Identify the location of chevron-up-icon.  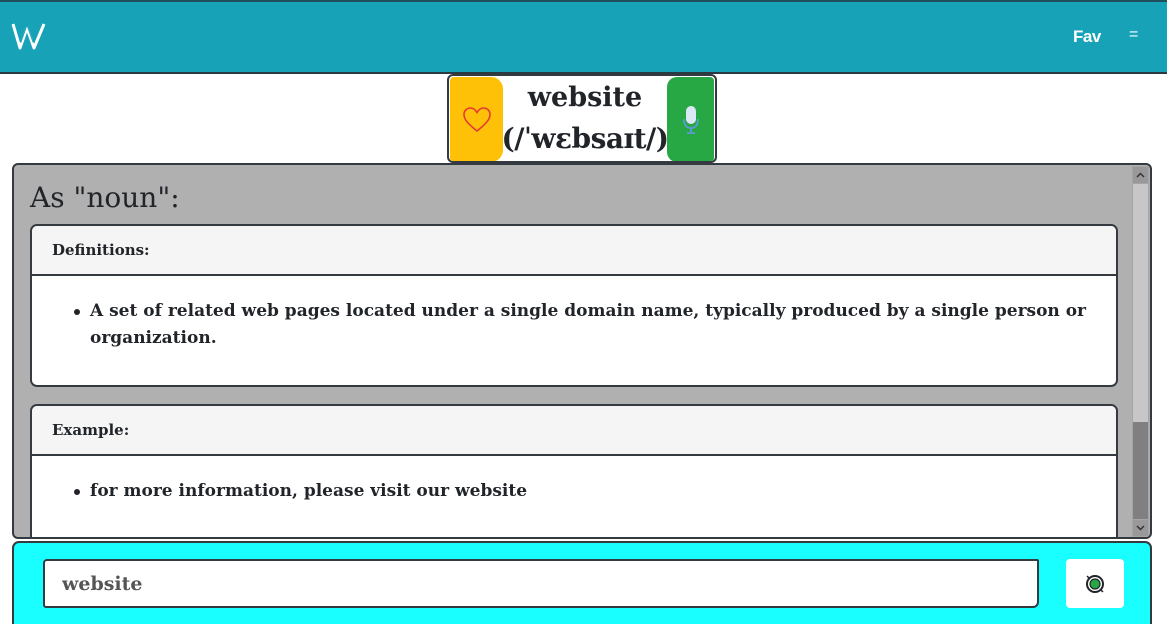
(1140, 175).